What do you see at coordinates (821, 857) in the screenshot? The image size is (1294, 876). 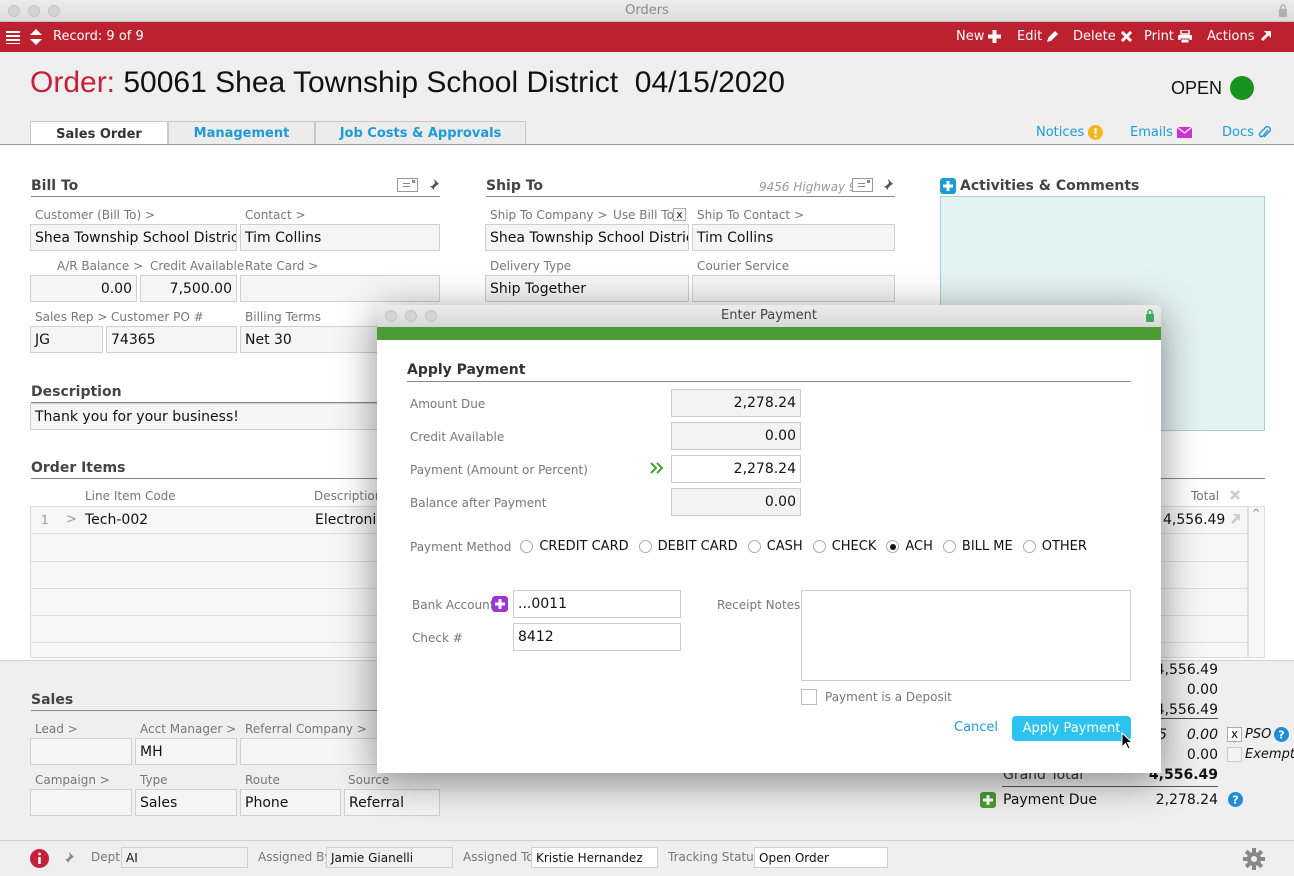 I see `tracking-status-field: Open Order` at bounding box center [821, 857].